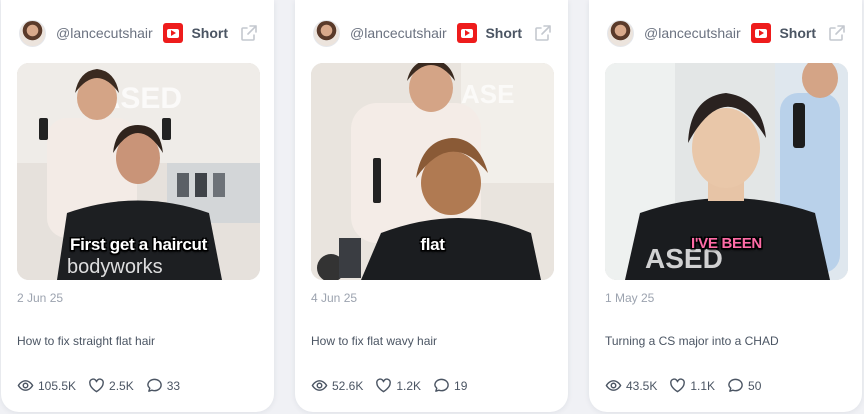  I want to click on video-thumbnail: ASED I'VE BEEN, so click(726, 171).